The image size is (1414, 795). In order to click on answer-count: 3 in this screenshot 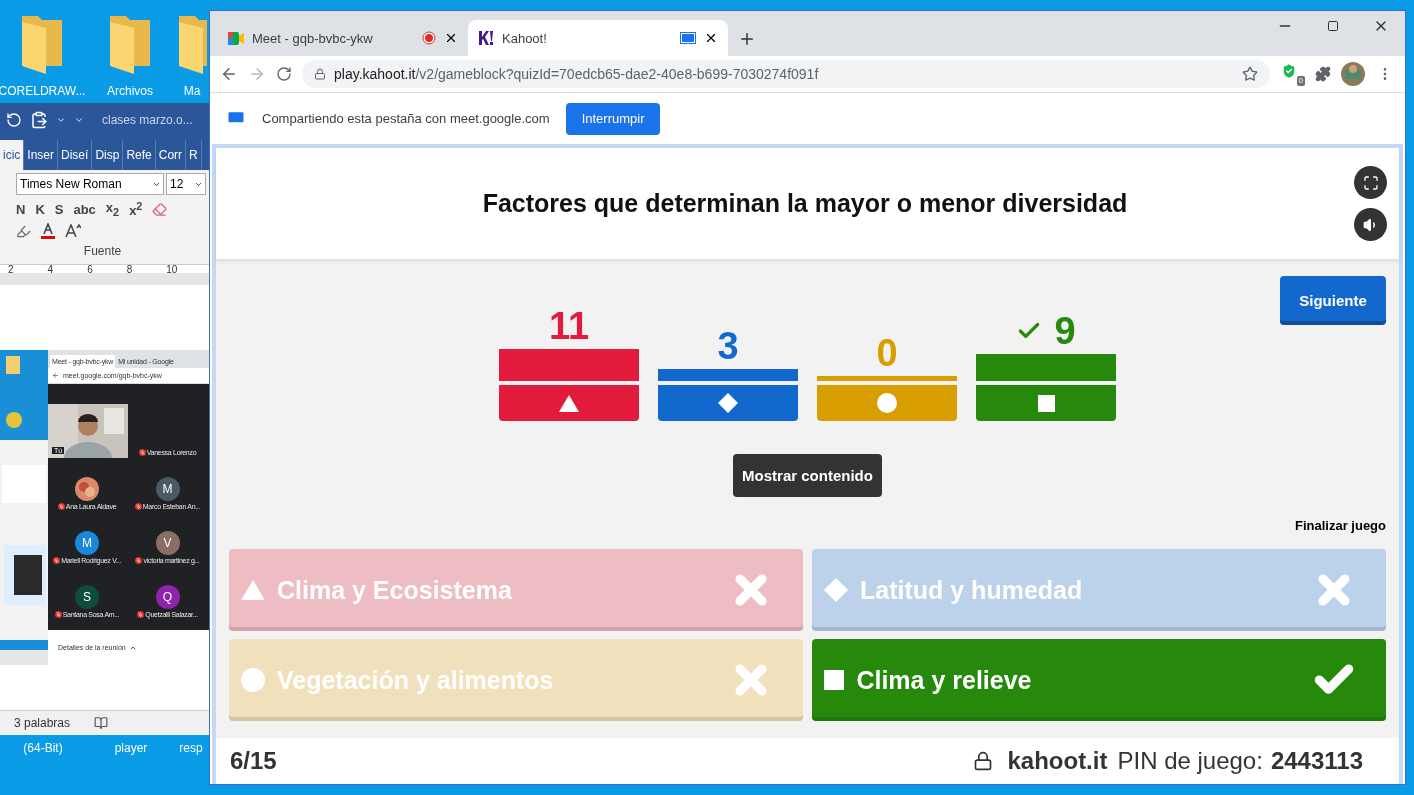, I will do `click(728, 345)`.